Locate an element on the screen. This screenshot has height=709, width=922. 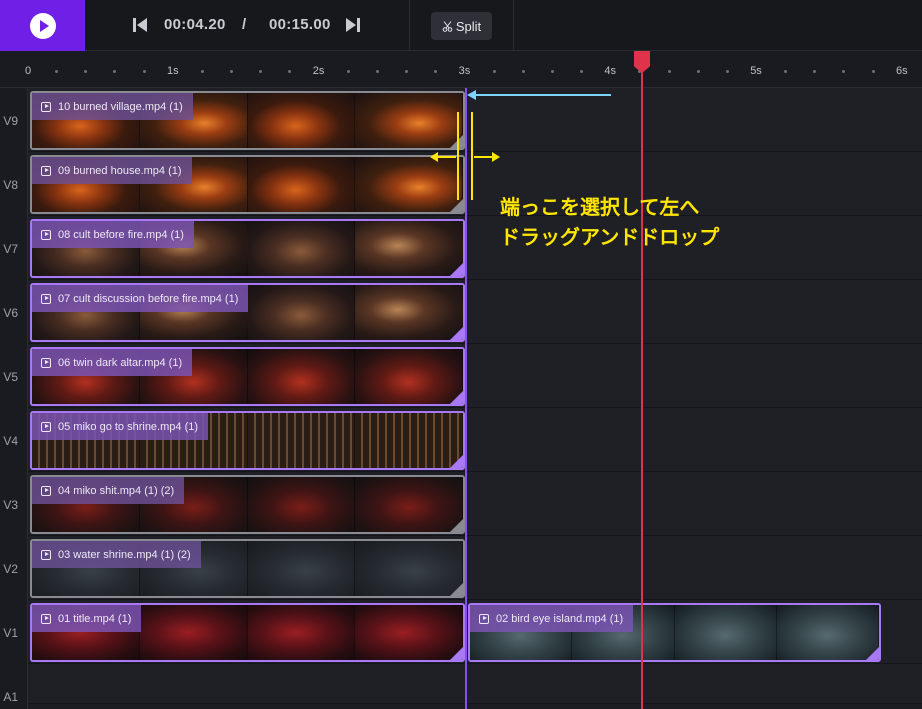
split-area: Split is located at coordinates (462, 25).